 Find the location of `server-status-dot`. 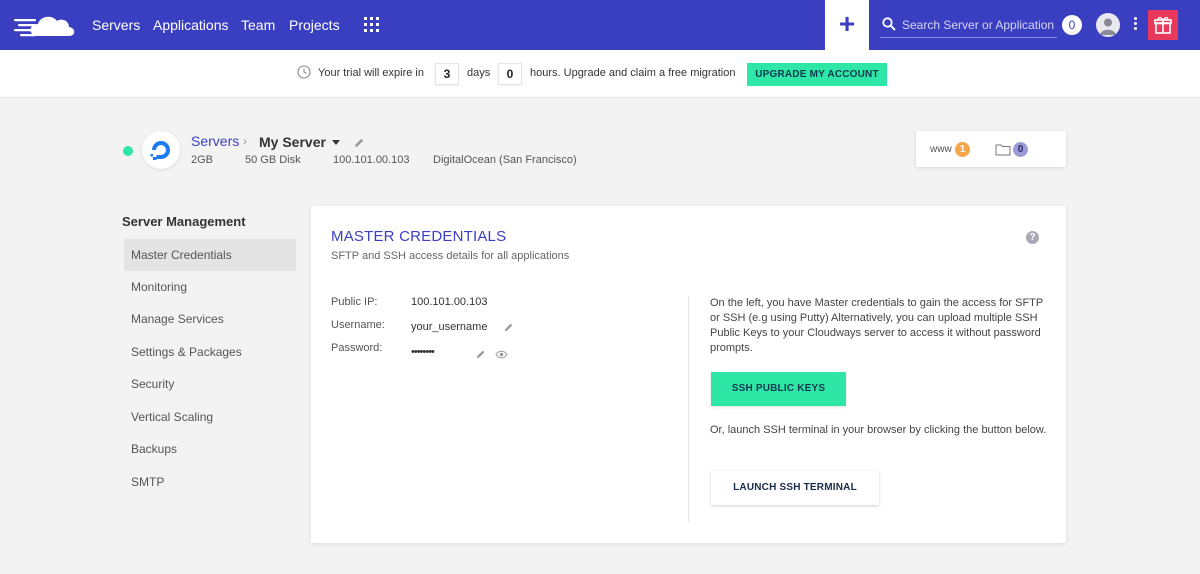

server-status-dot is located at coordinates (128, 151).